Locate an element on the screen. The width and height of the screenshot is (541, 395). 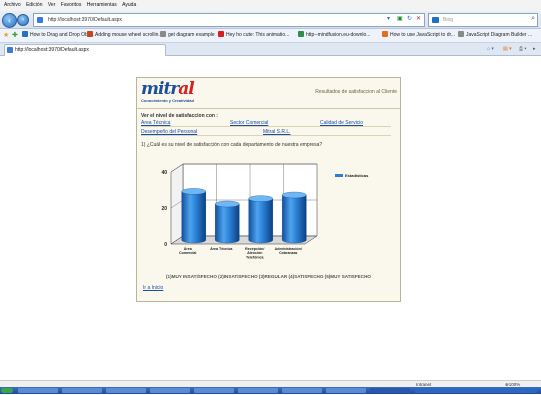
fav-item: get diagram example is located at coordinates (187, 35).